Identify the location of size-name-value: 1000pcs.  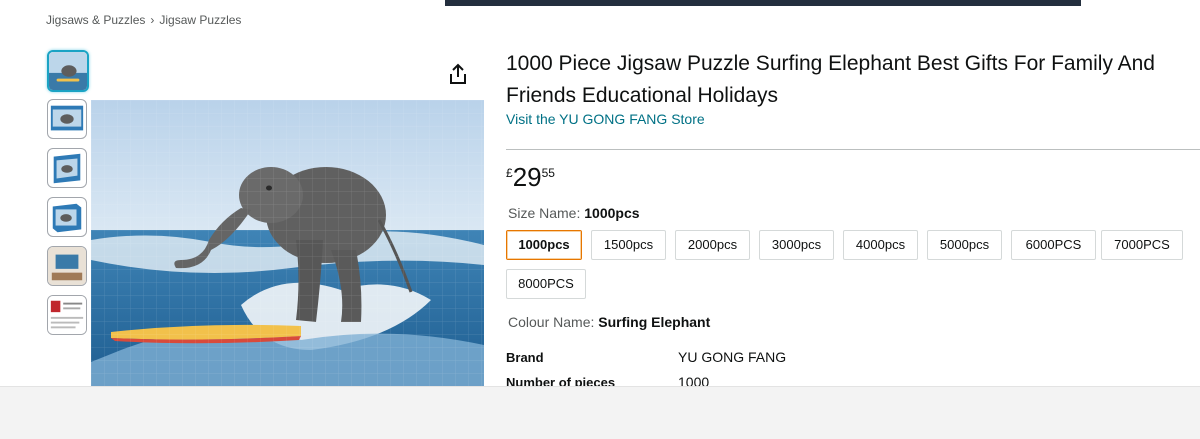
(612, 213).